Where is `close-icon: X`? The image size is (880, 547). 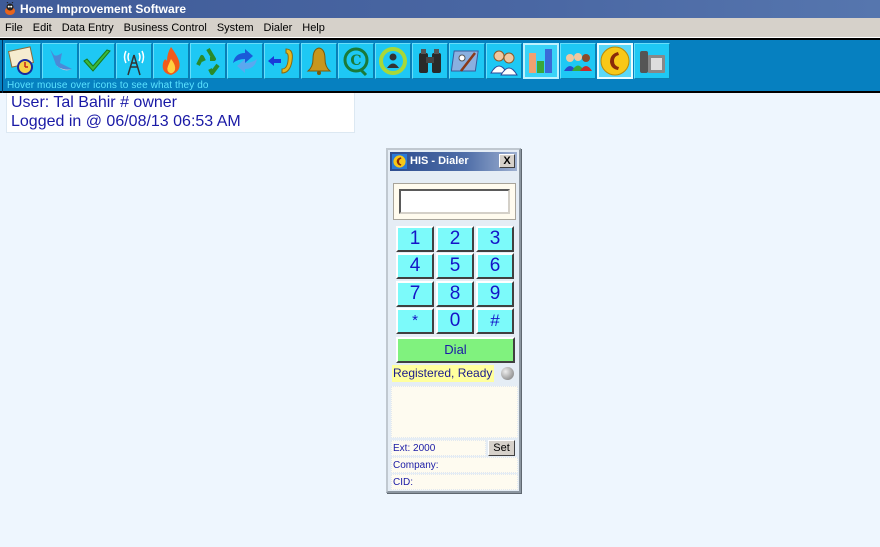 close-icon: X is located at coordinates (507, 161).